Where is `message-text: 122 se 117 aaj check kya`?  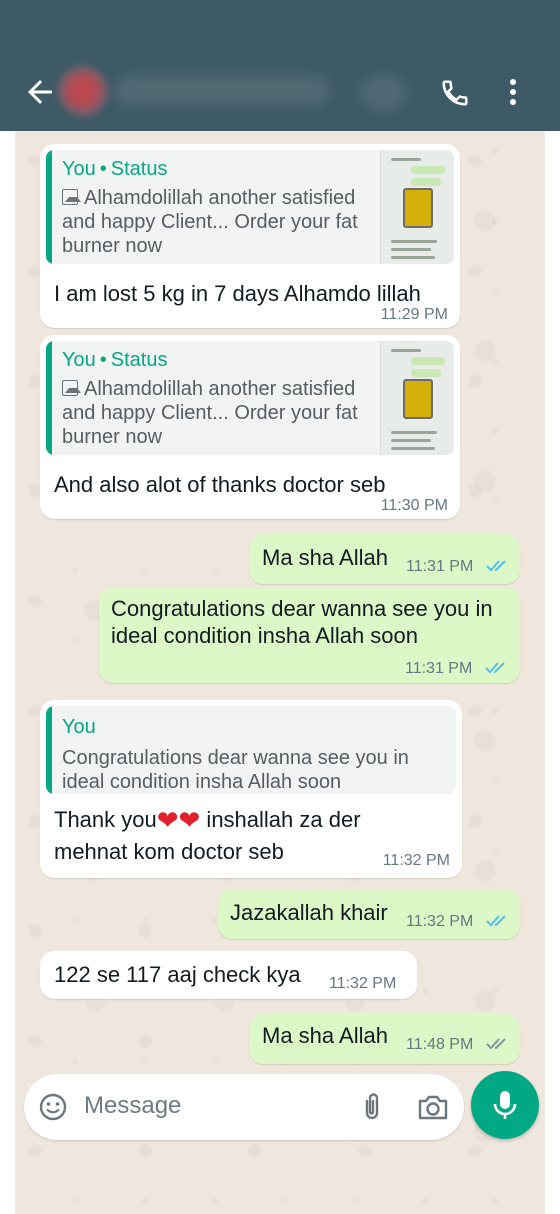 message-text: 122 se 117 aaj check kya is located at coordinates (177, 974).